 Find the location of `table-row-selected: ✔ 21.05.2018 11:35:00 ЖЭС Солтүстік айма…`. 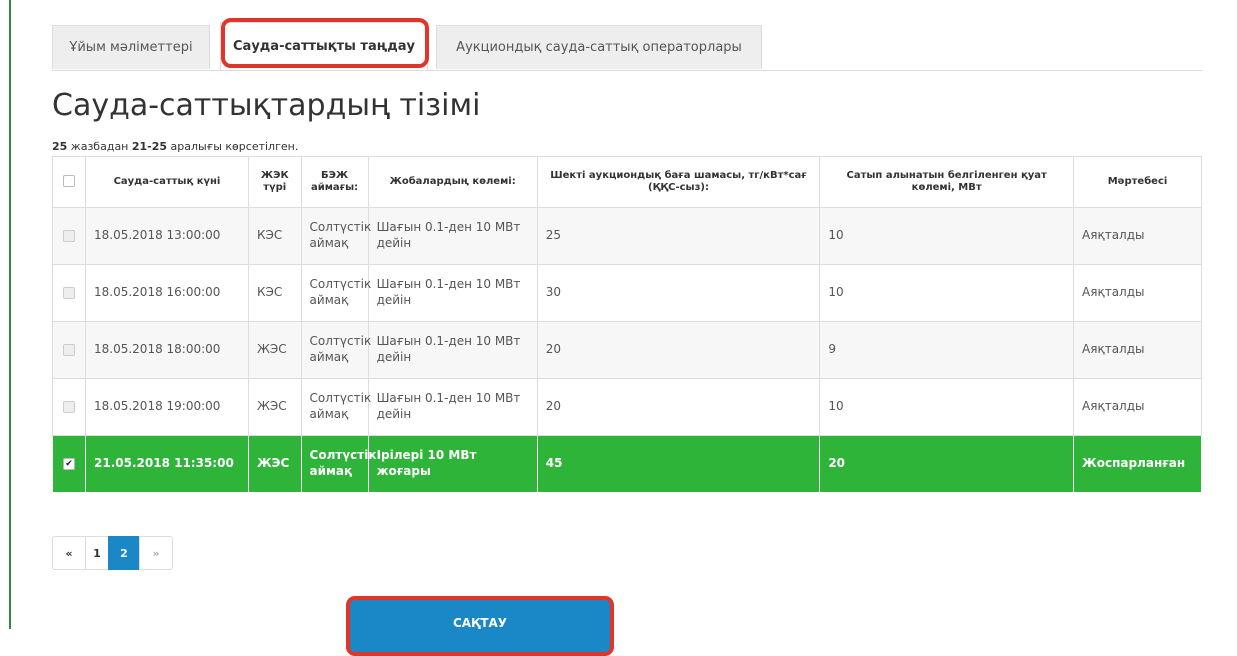

table-row-selected: ✔ 21.05.2018 11:35:00 ЖЭС Солтүстік айма… is located at coordinates (627, 464).